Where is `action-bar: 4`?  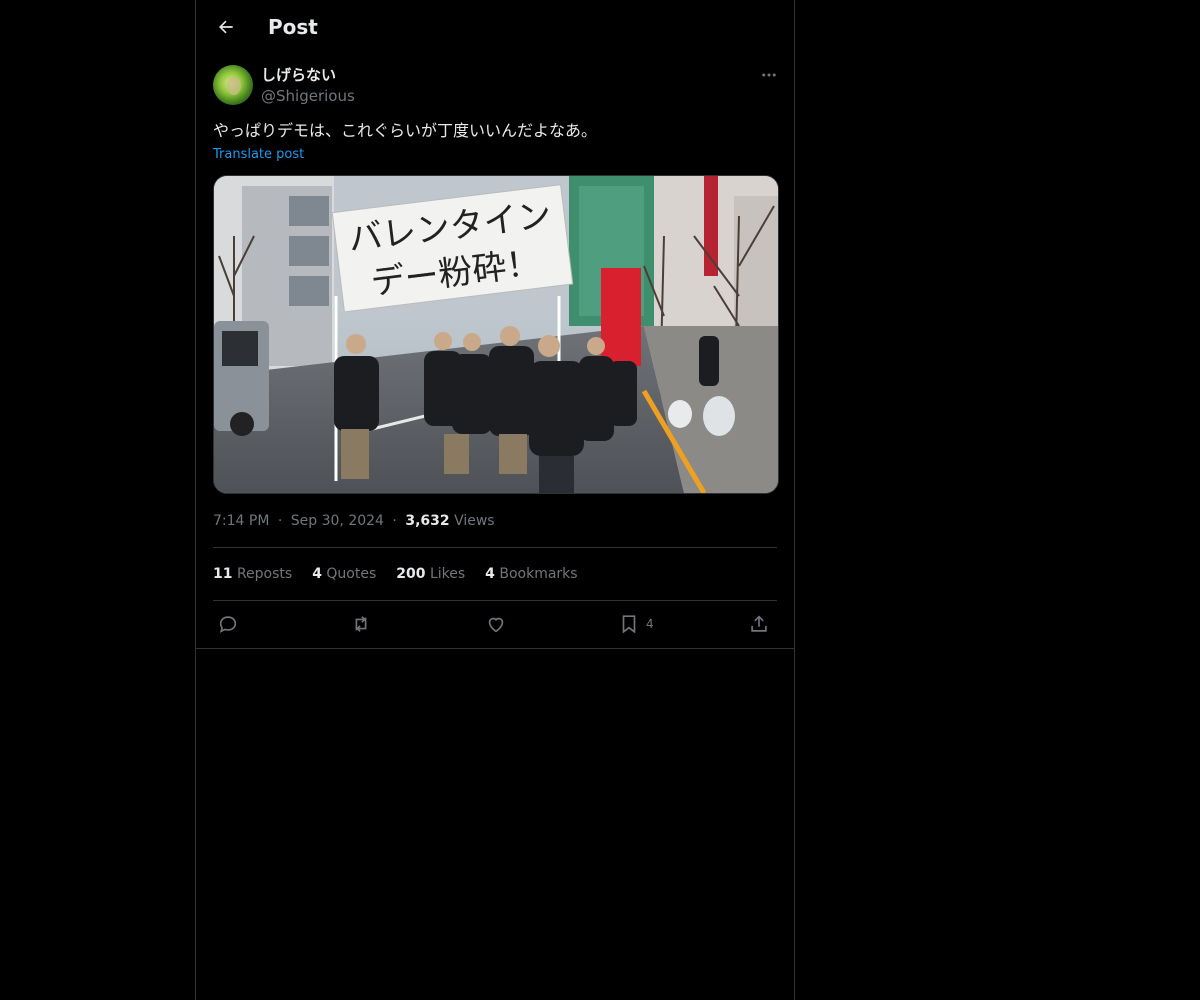
action-bar: 4 is located at coordinates (495, 624).